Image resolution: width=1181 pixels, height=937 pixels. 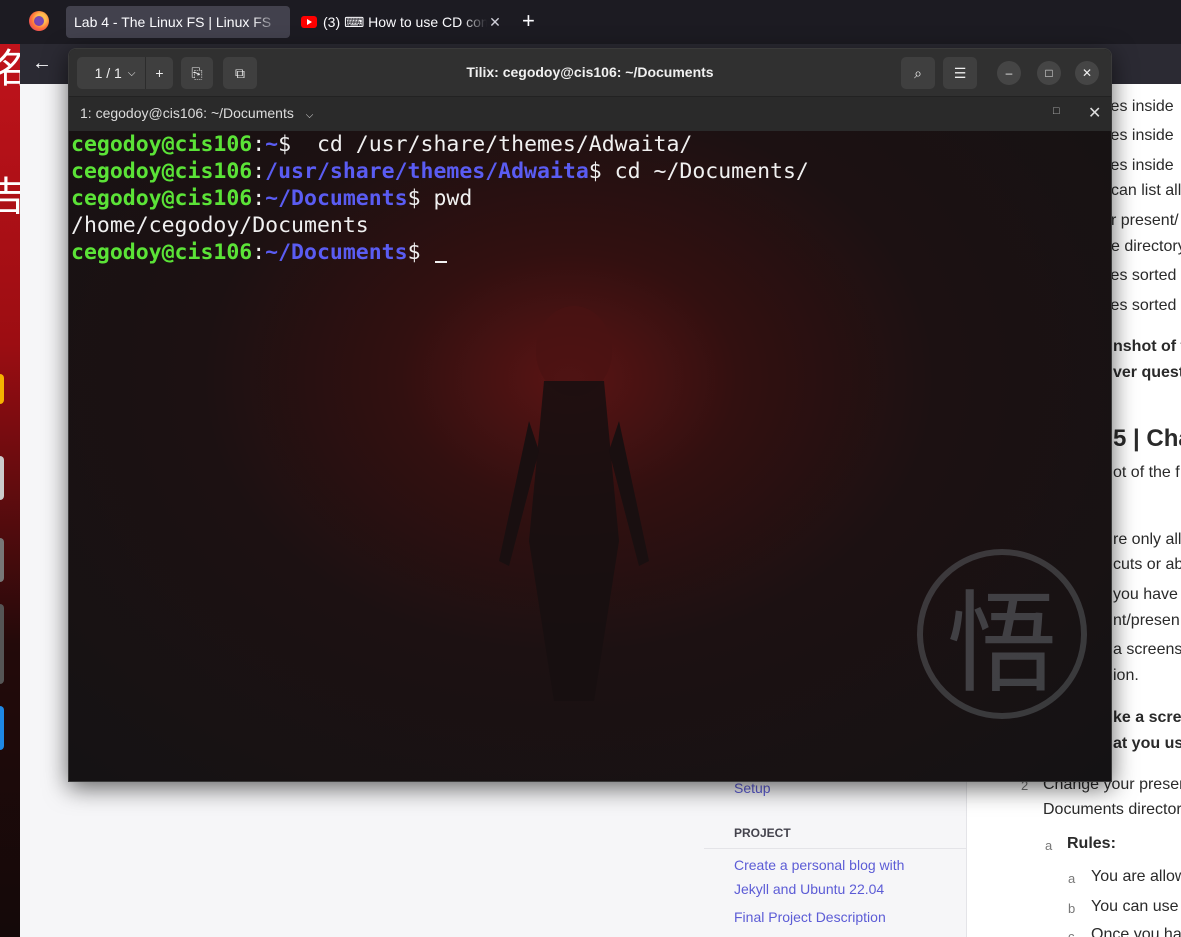 I want to click on desktop-wallpaper-strip: 洺 吉, so click(x=10, y=490).